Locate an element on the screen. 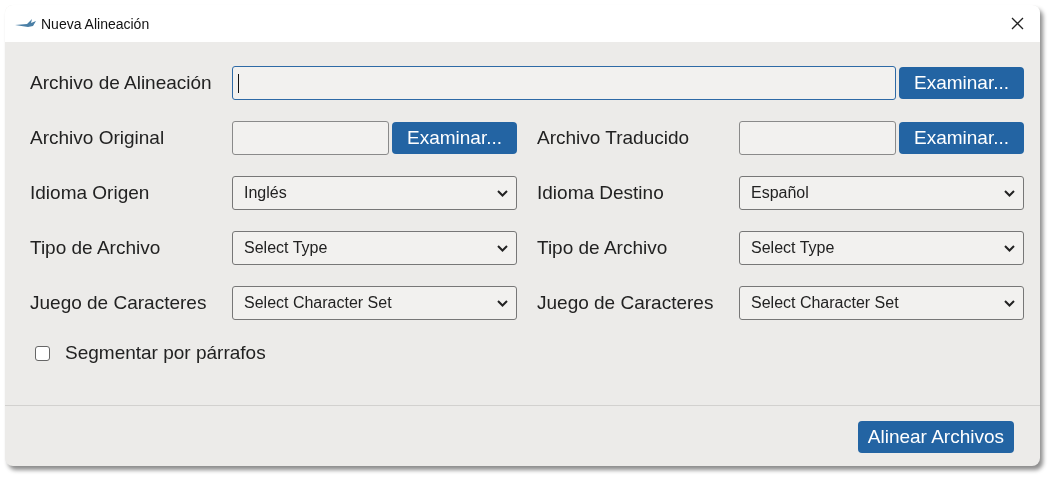 This screenshot has height=479, width=1051. field-label: Archivo de Alineación is located at coordinates (121, 83).